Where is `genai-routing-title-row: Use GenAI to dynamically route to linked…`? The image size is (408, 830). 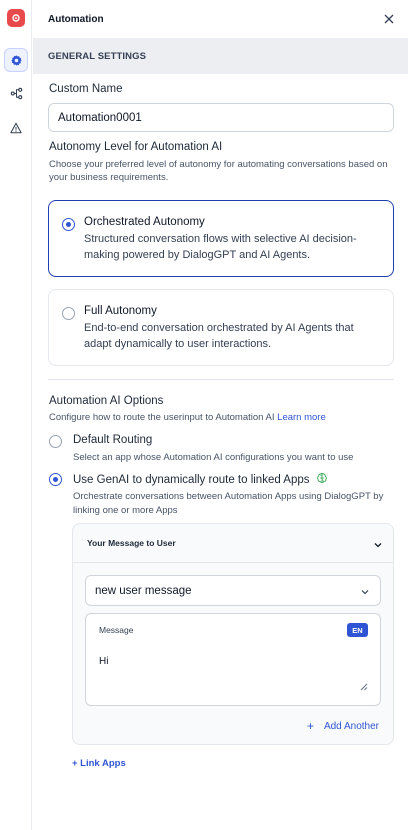 genai-routing-title-row: Use GenAI to dynamically route to linked… is located at coordinates (200, 479).